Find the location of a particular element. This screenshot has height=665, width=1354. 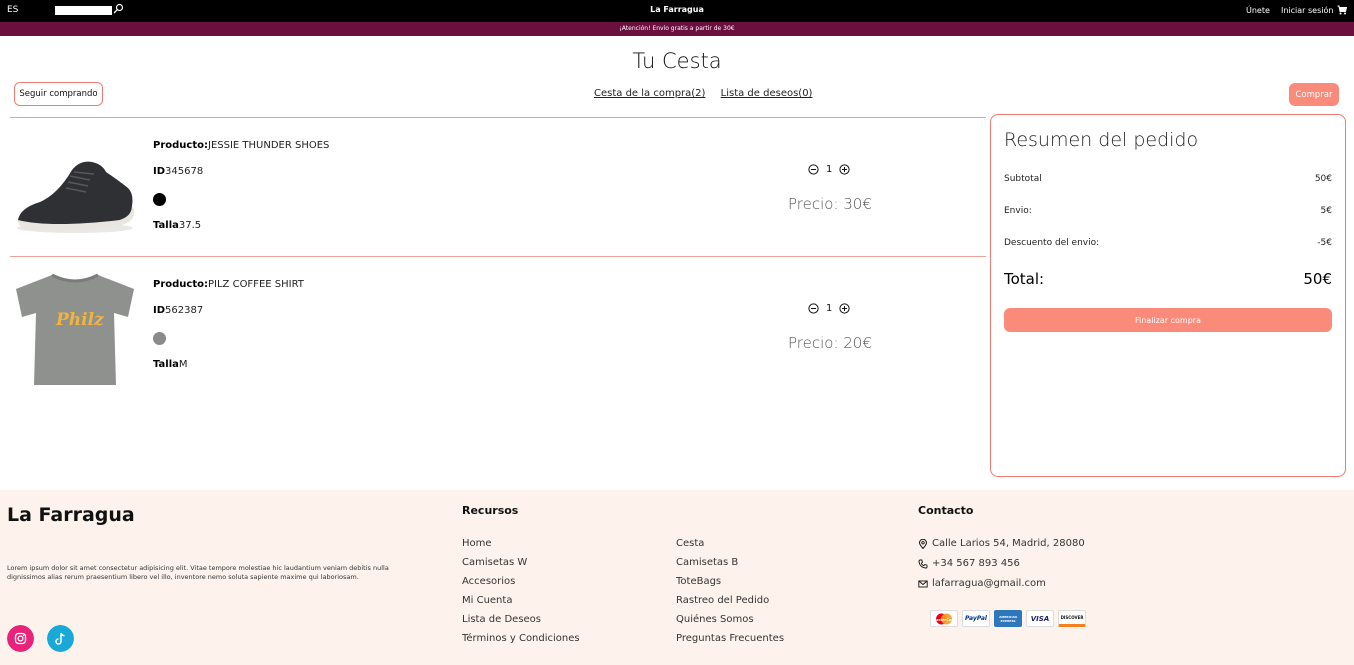

amex-icon: AMERICAN EXPRESS is located at coordinates (1008, 618).